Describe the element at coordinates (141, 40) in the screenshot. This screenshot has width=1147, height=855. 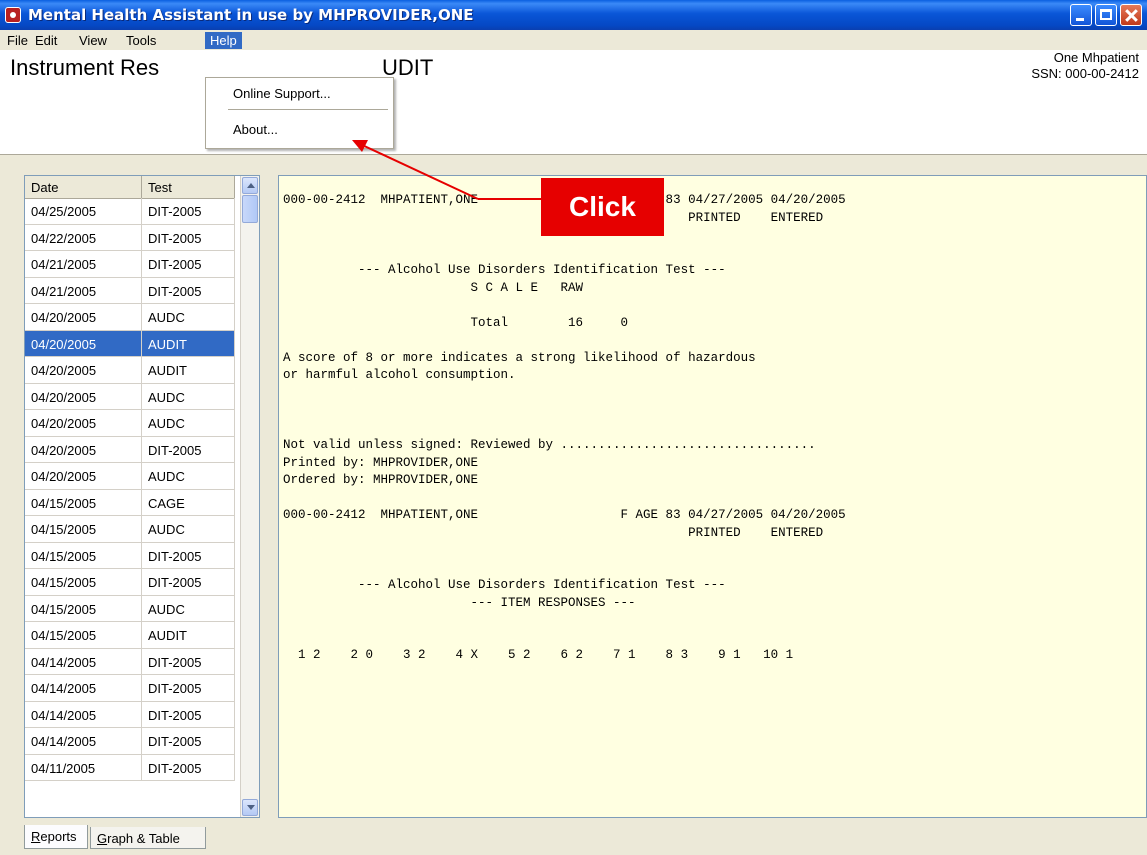
I see `menu-tools: Tools` at that location.